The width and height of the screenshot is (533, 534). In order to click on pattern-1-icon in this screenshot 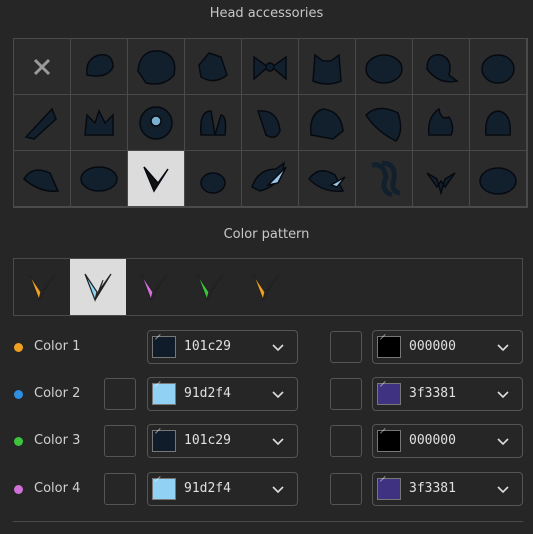, I will do `click(42, 287)`.